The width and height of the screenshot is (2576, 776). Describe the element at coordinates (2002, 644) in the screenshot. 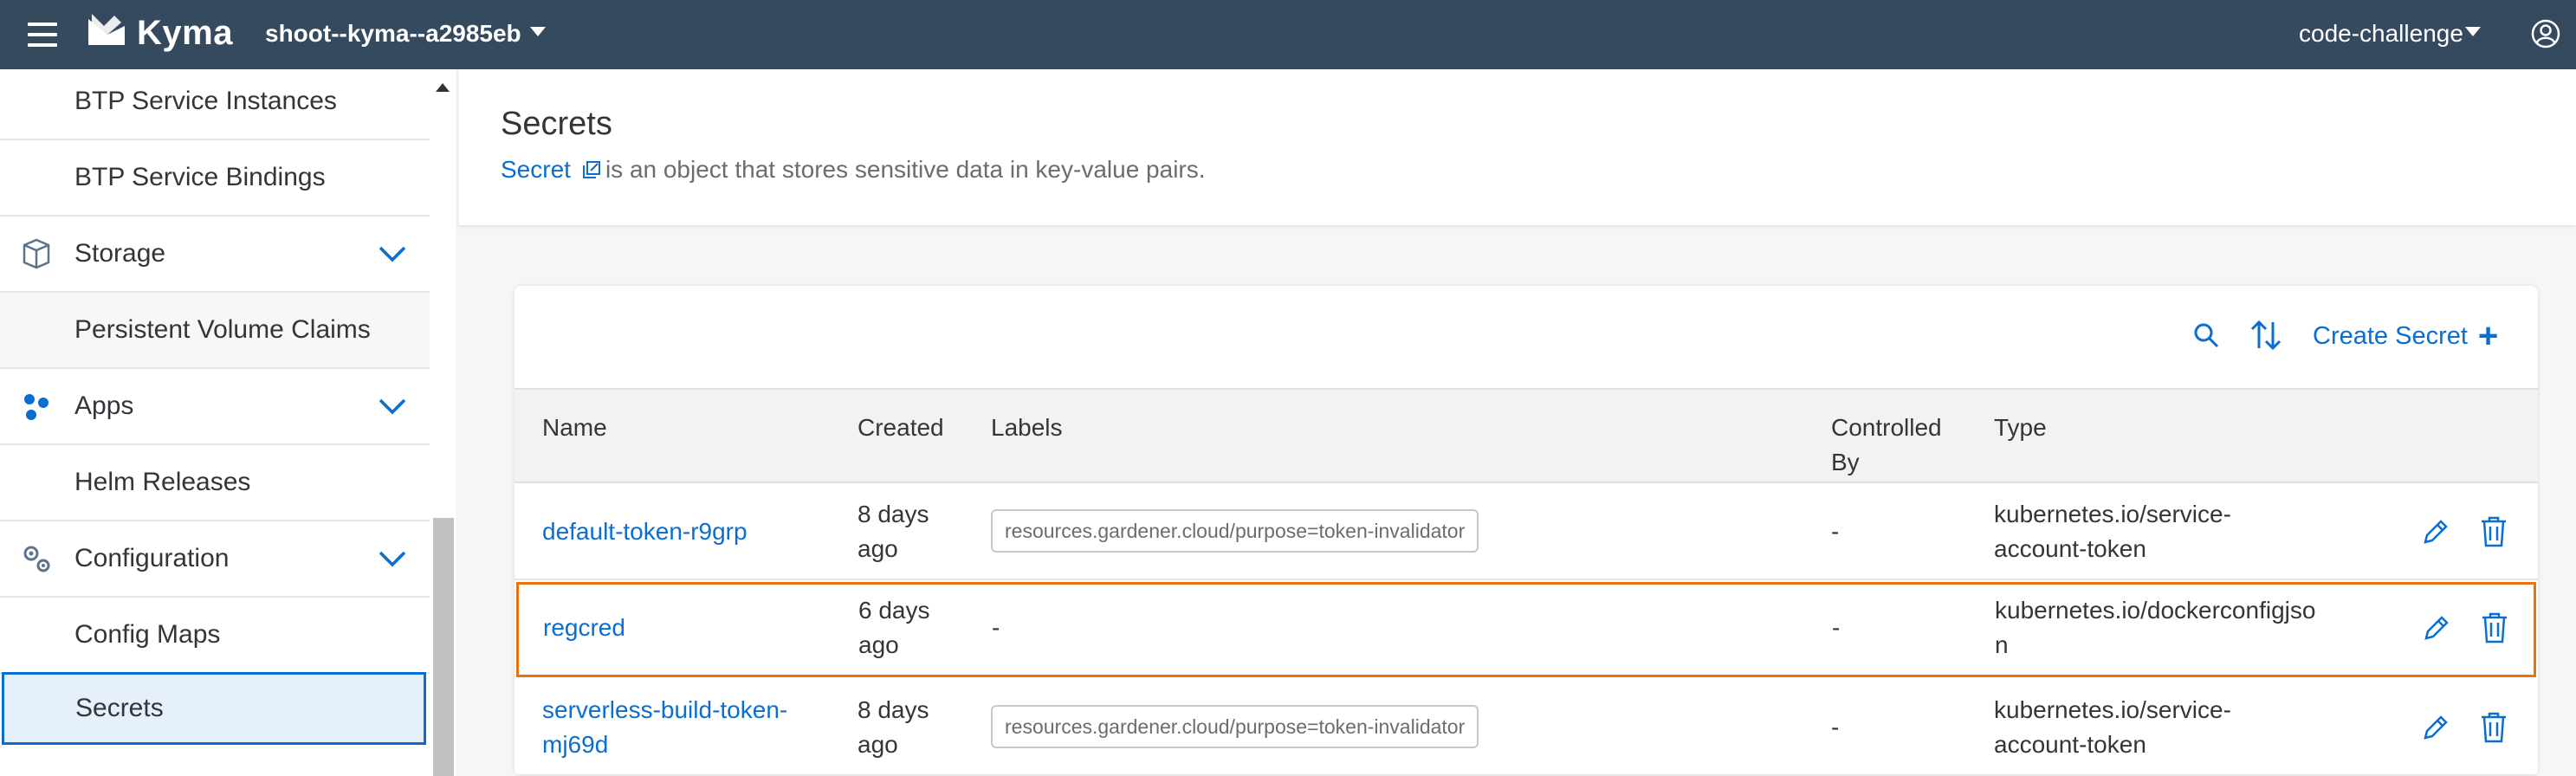

I see `type-line2: n` at that location.